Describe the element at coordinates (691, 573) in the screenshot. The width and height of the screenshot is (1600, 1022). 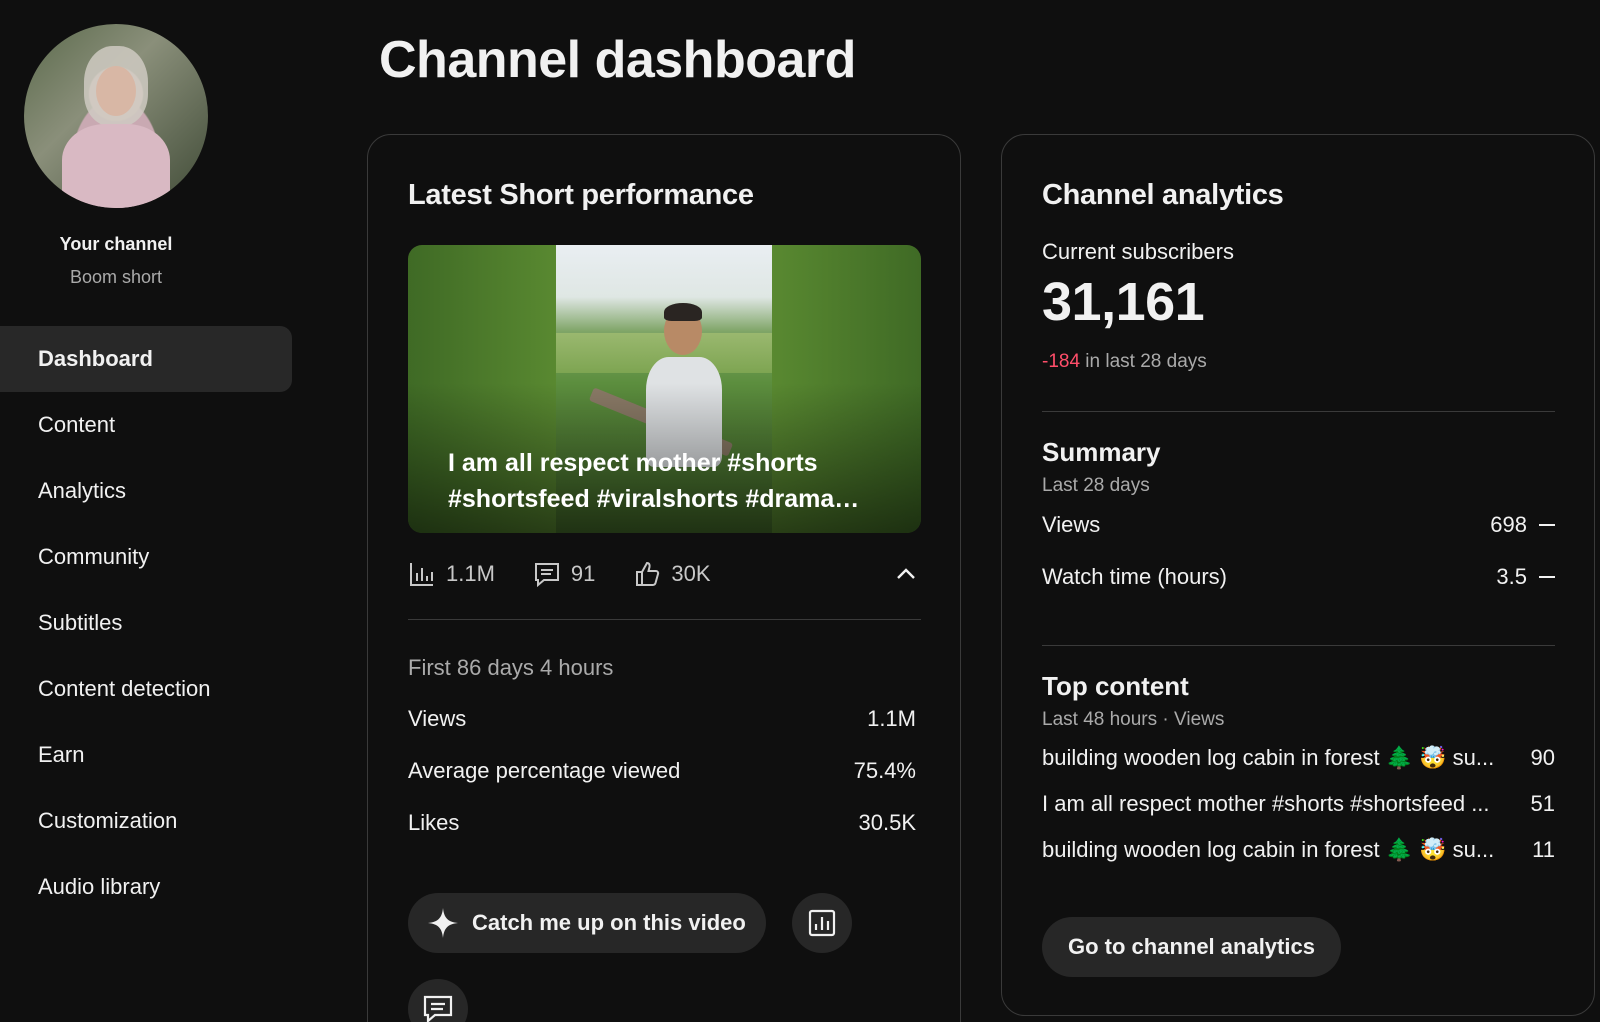
I see `likes-stat-value: 30K` at that location.